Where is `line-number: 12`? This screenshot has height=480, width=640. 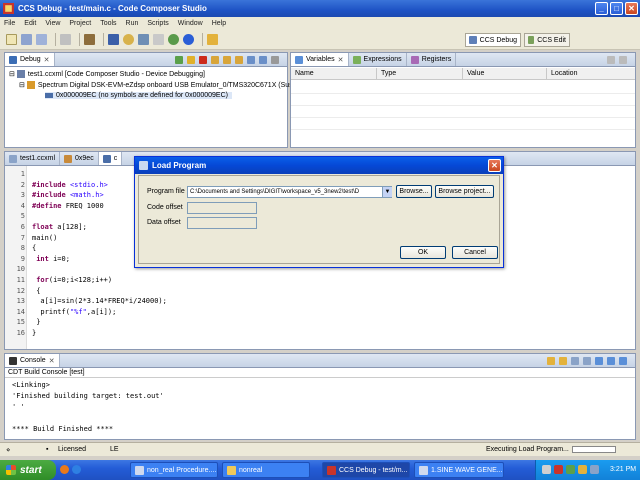
line-number: 12 is located at coordinates (20, 290).